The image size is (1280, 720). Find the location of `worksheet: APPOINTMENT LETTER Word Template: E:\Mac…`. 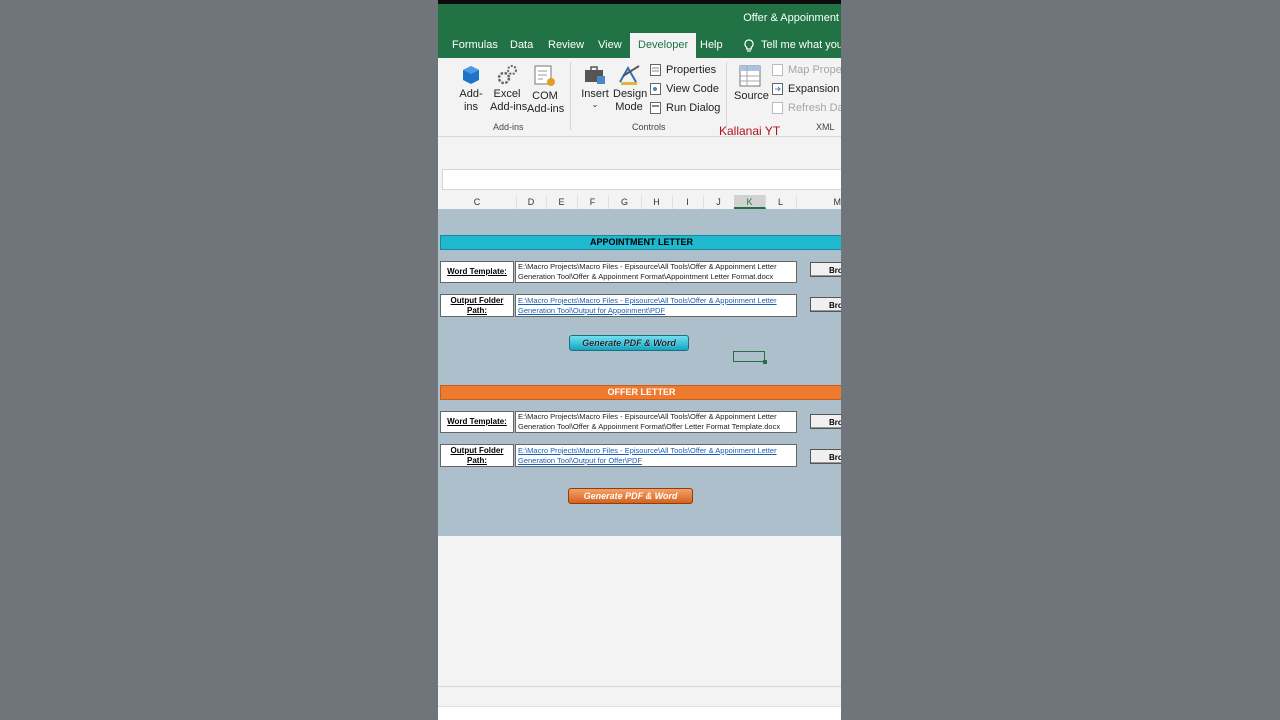

worksheet: APPOINTMENT LETTER Word Template: E:\Mac… is located at coordinates (639, 372).